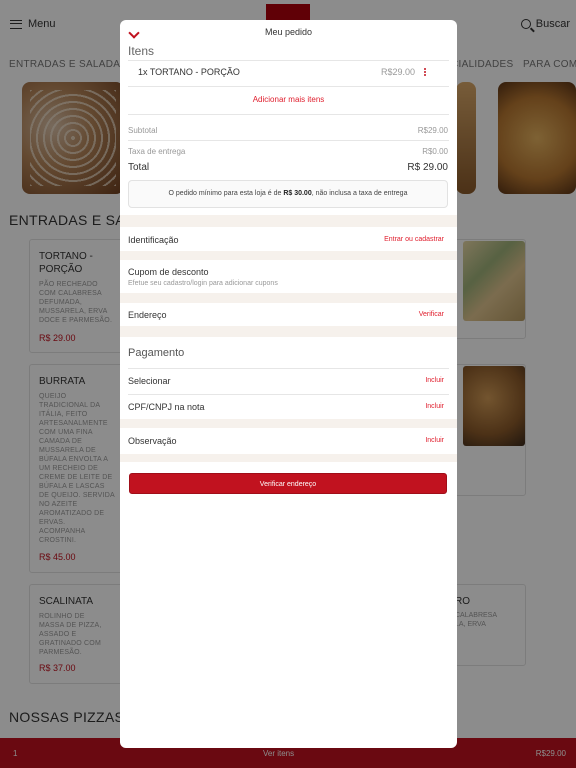 Image resolution: width=576 pixels, height=768 pixels. Describe the element at coordinates (139, 167) in the screenshot. I see `total-label: Total` at that location.